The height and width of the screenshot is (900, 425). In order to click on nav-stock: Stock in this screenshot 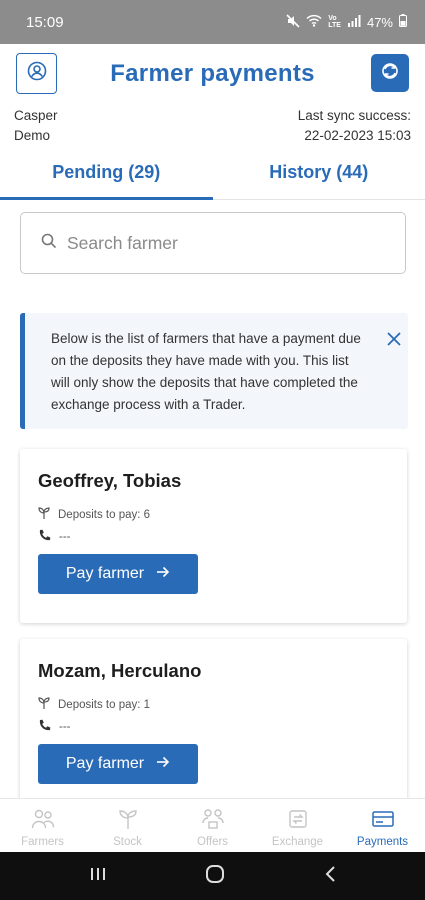, I will do `click(127, 825)`.